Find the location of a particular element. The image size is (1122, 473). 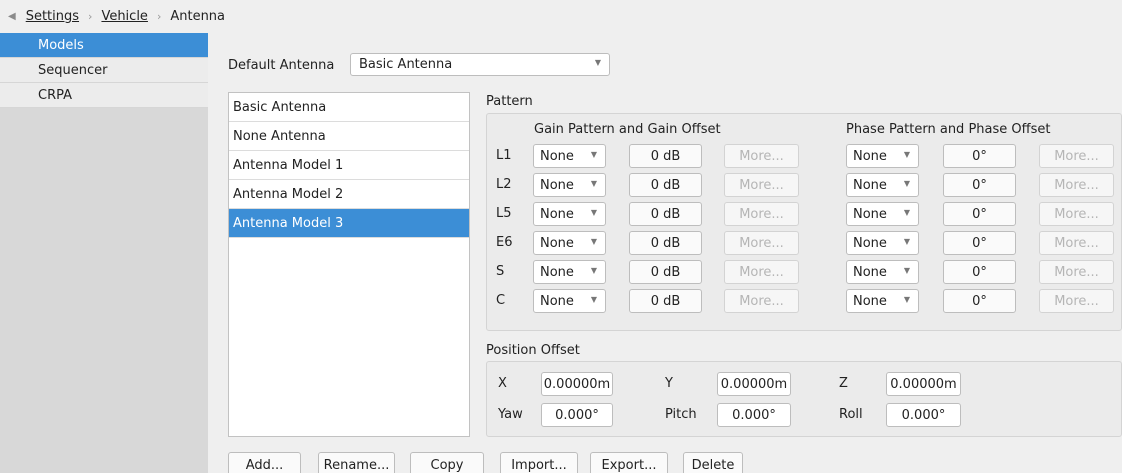

breadcrumb-settings: Settings is located at coordinates (52, 16).